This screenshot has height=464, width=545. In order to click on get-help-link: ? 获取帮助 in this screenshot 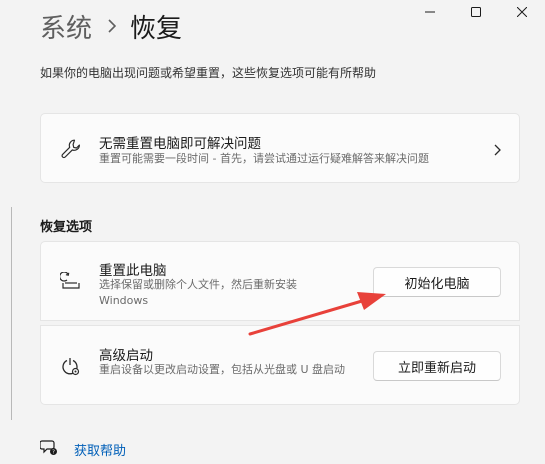, I will do `click(83, 449)`.